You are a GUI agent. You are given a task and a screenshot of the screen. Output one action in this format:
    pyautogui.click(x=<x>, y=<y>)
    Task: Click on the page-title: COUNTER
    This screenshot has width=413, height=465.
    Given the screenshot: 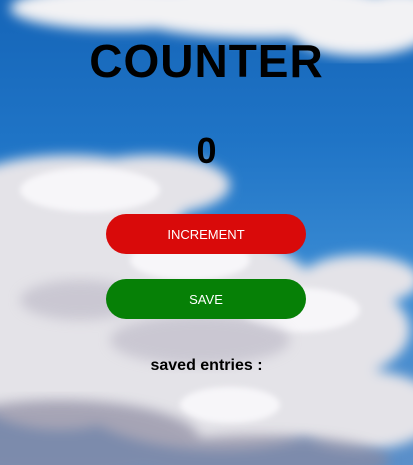 What is the action you would take?
    pyautogui.click(x=206, y=61)
    